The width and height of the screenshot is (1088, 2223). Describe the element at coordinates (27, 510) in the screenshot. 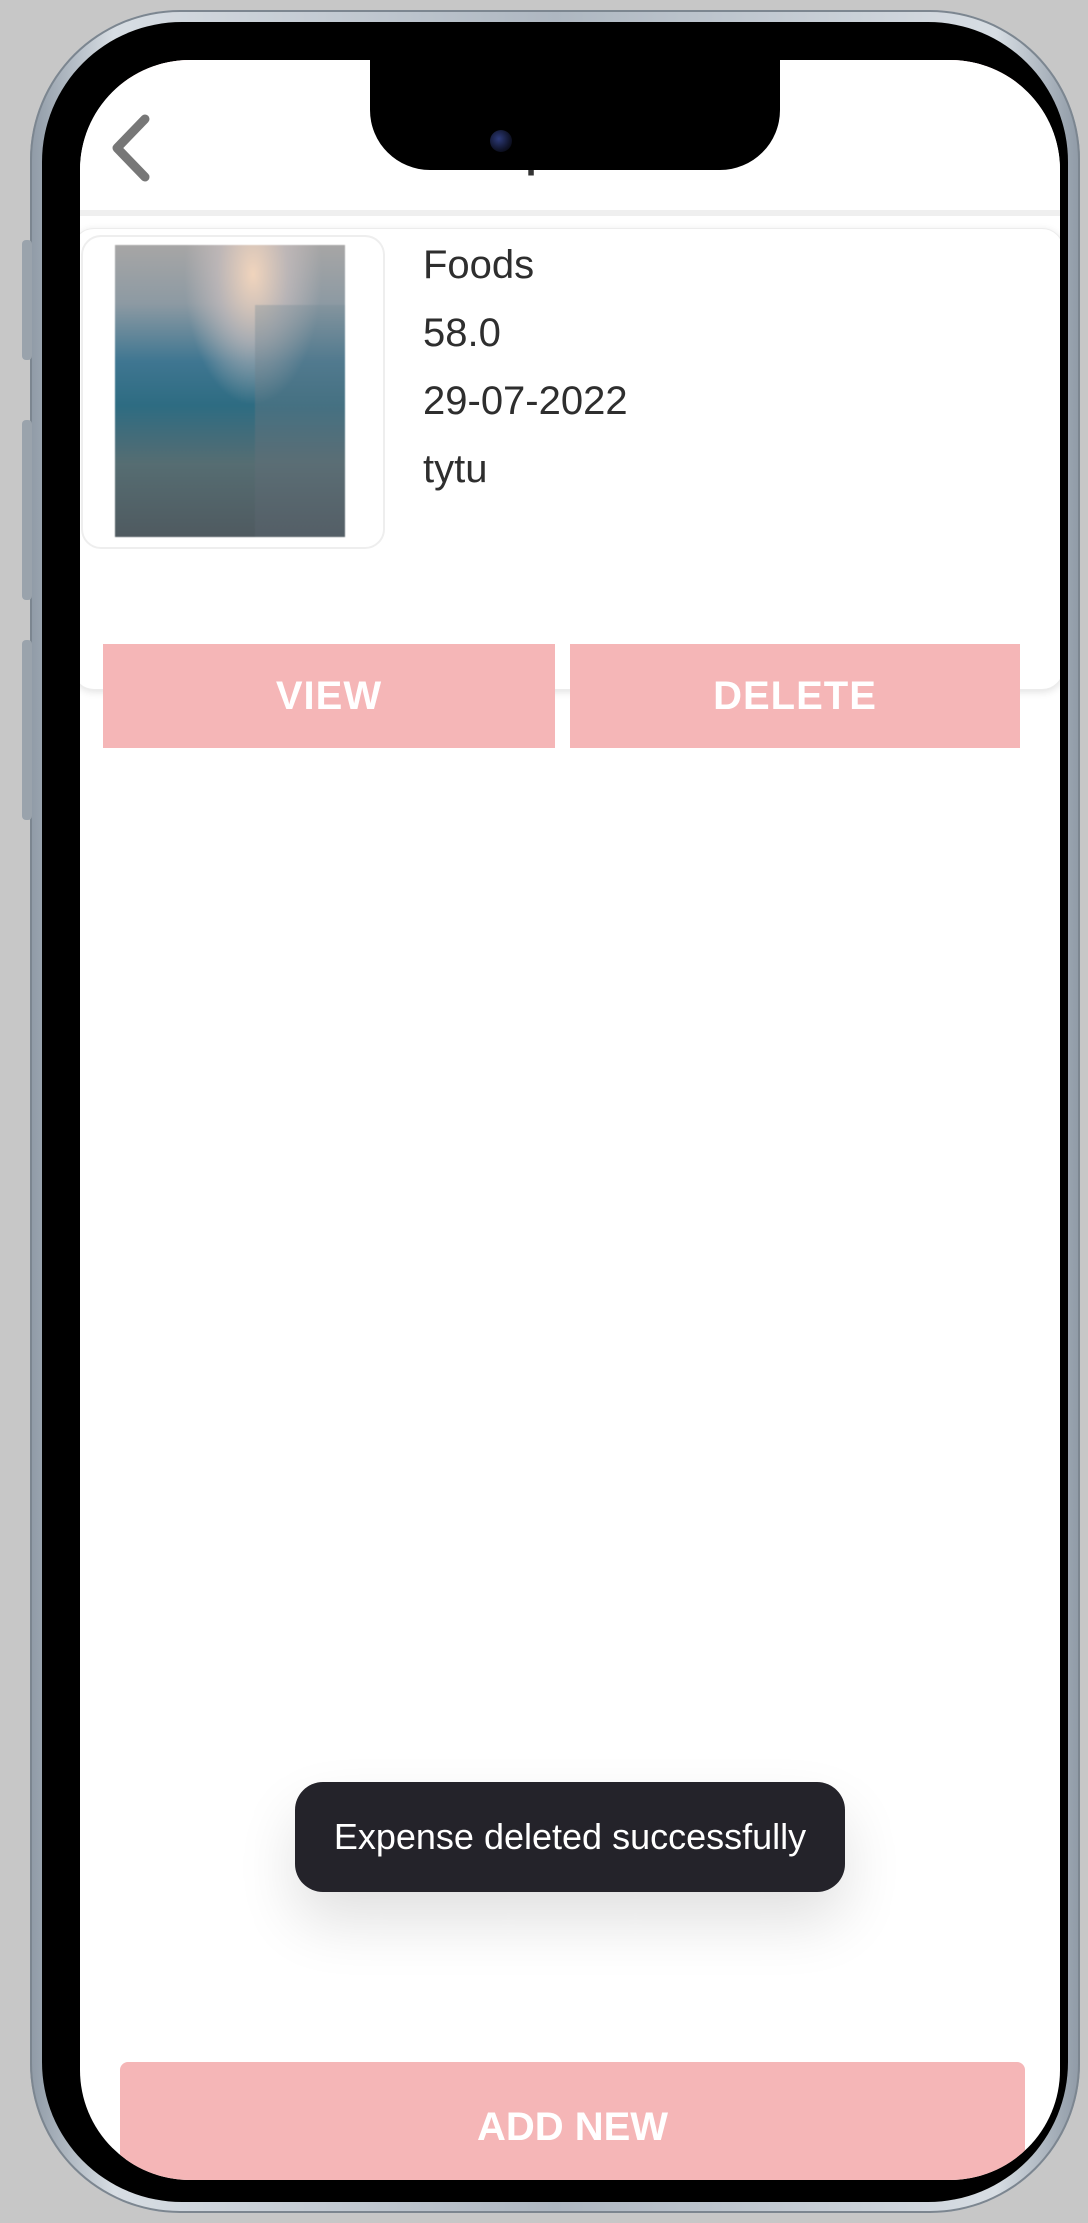

I see `volume-up-button` at that location.